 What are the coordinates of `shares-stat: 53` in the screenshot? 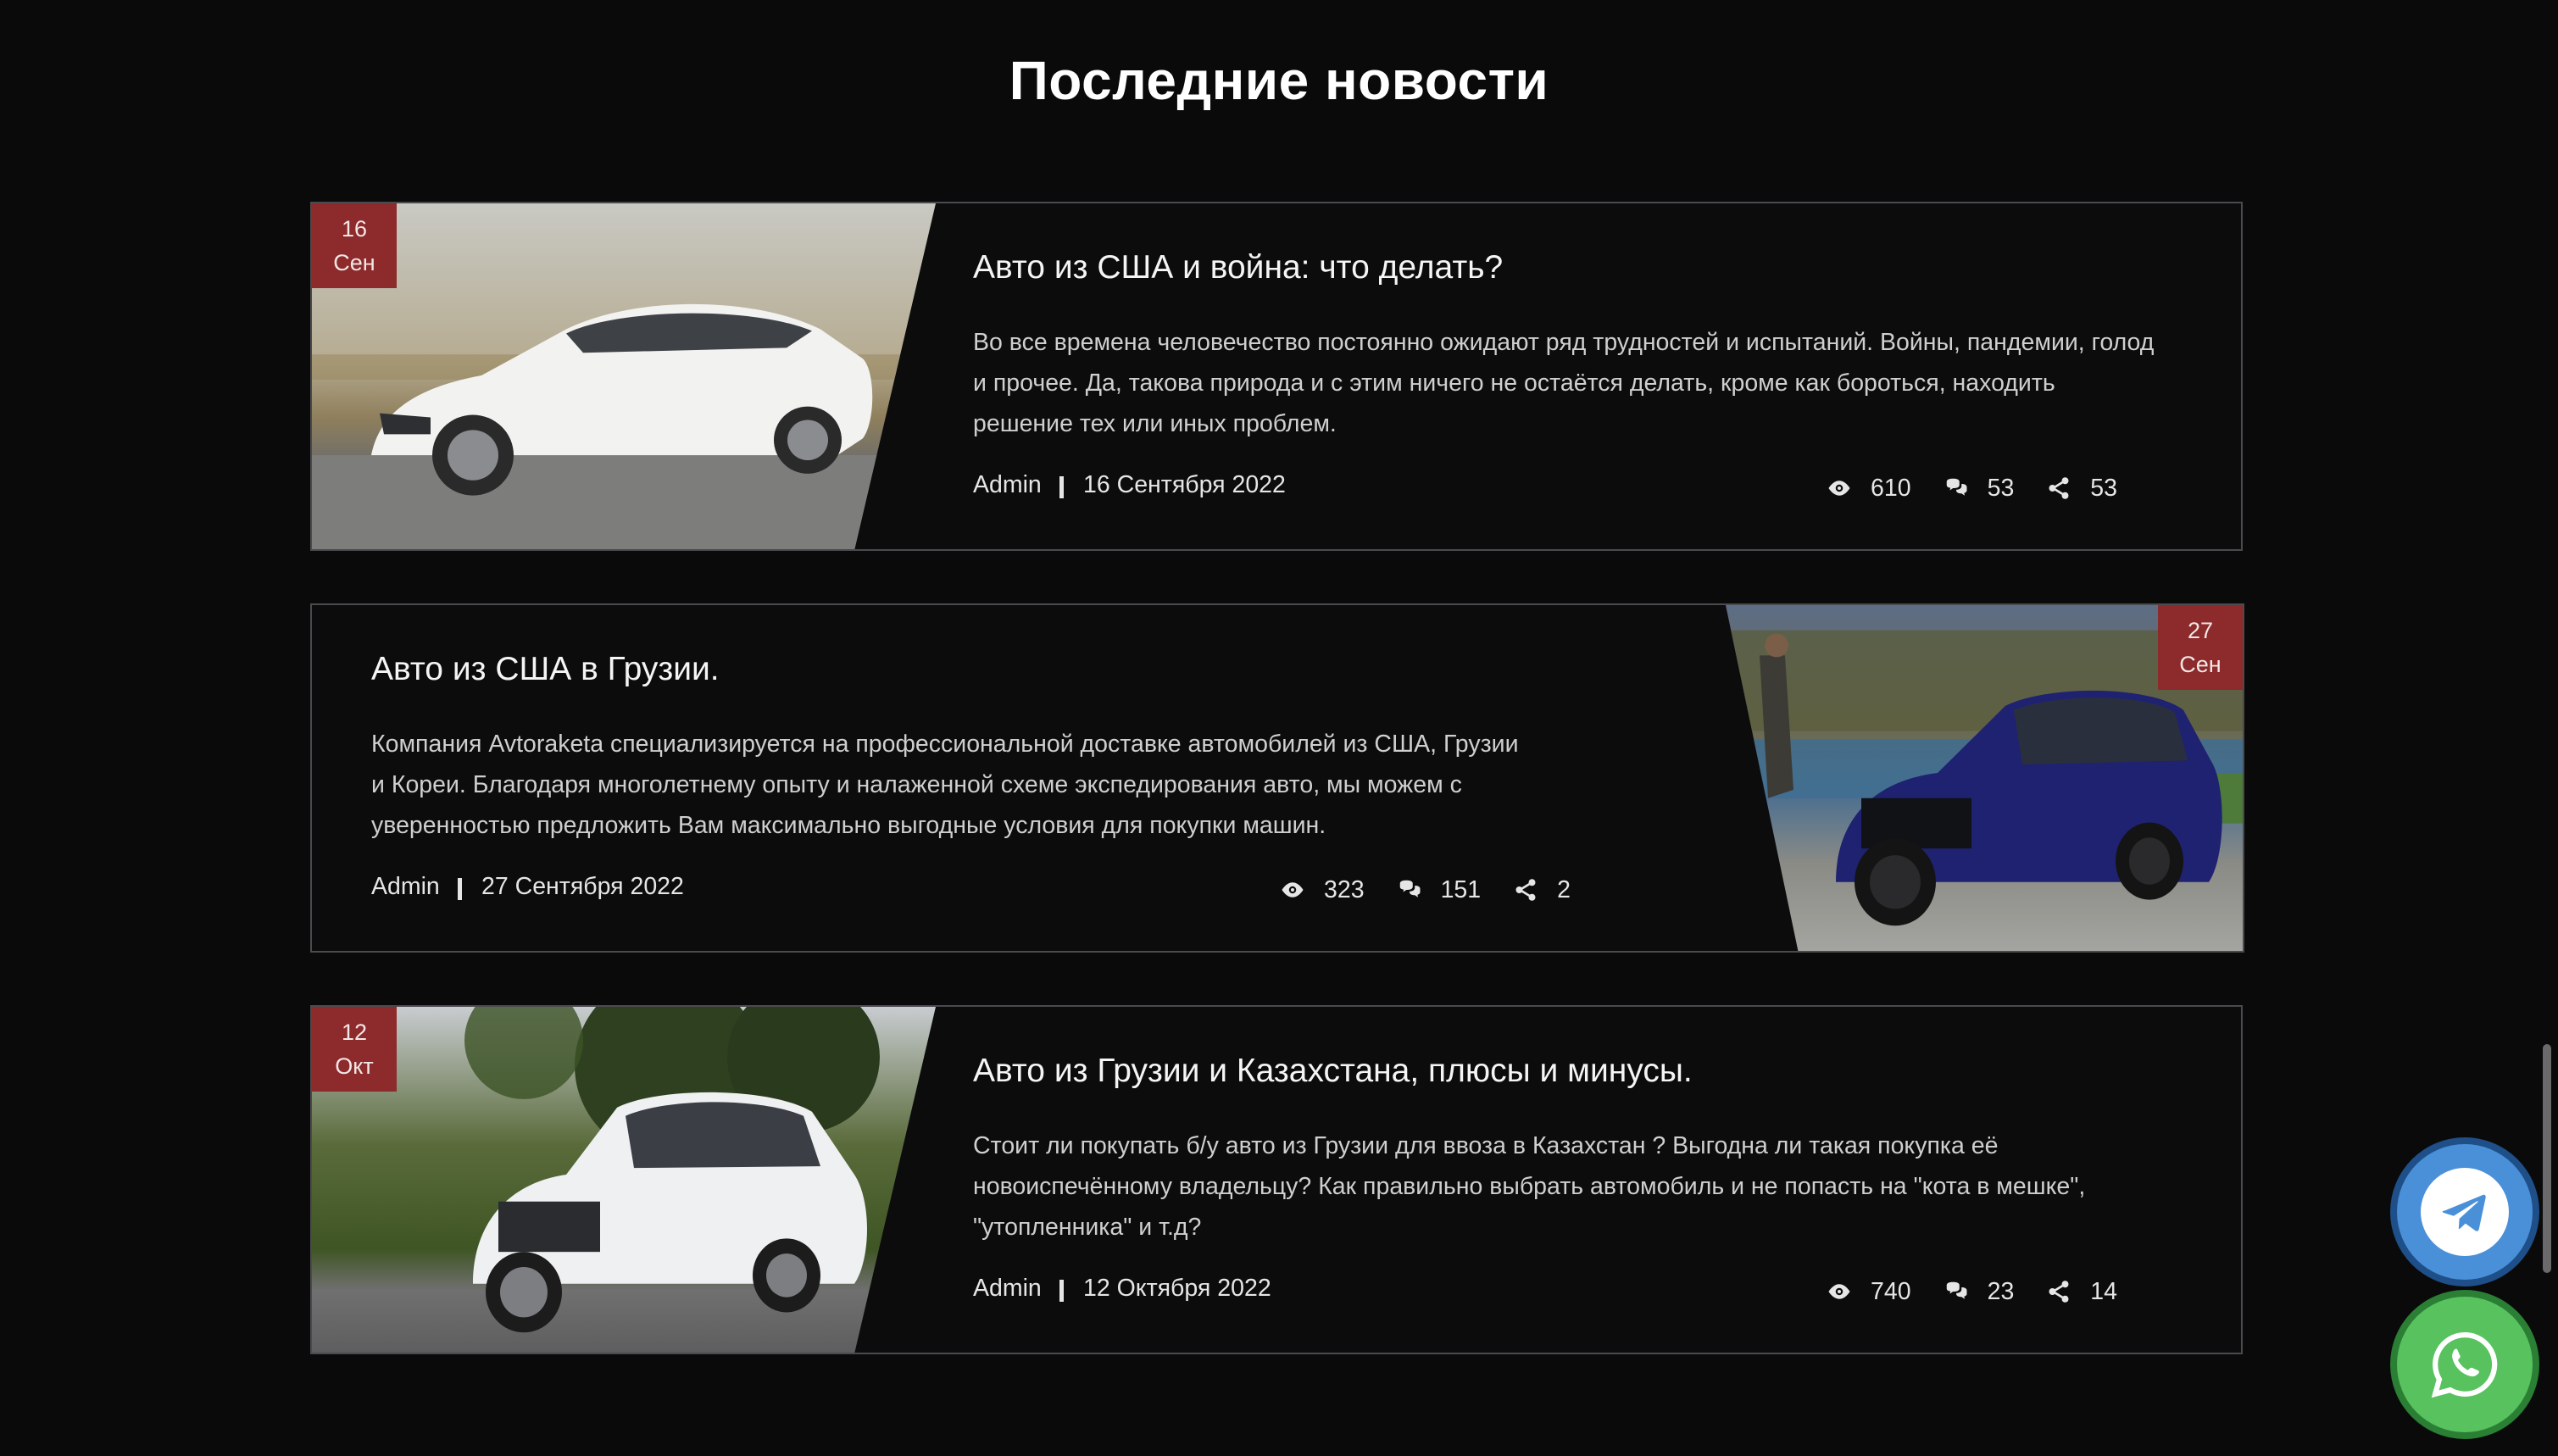 It's located at (2081, 489).